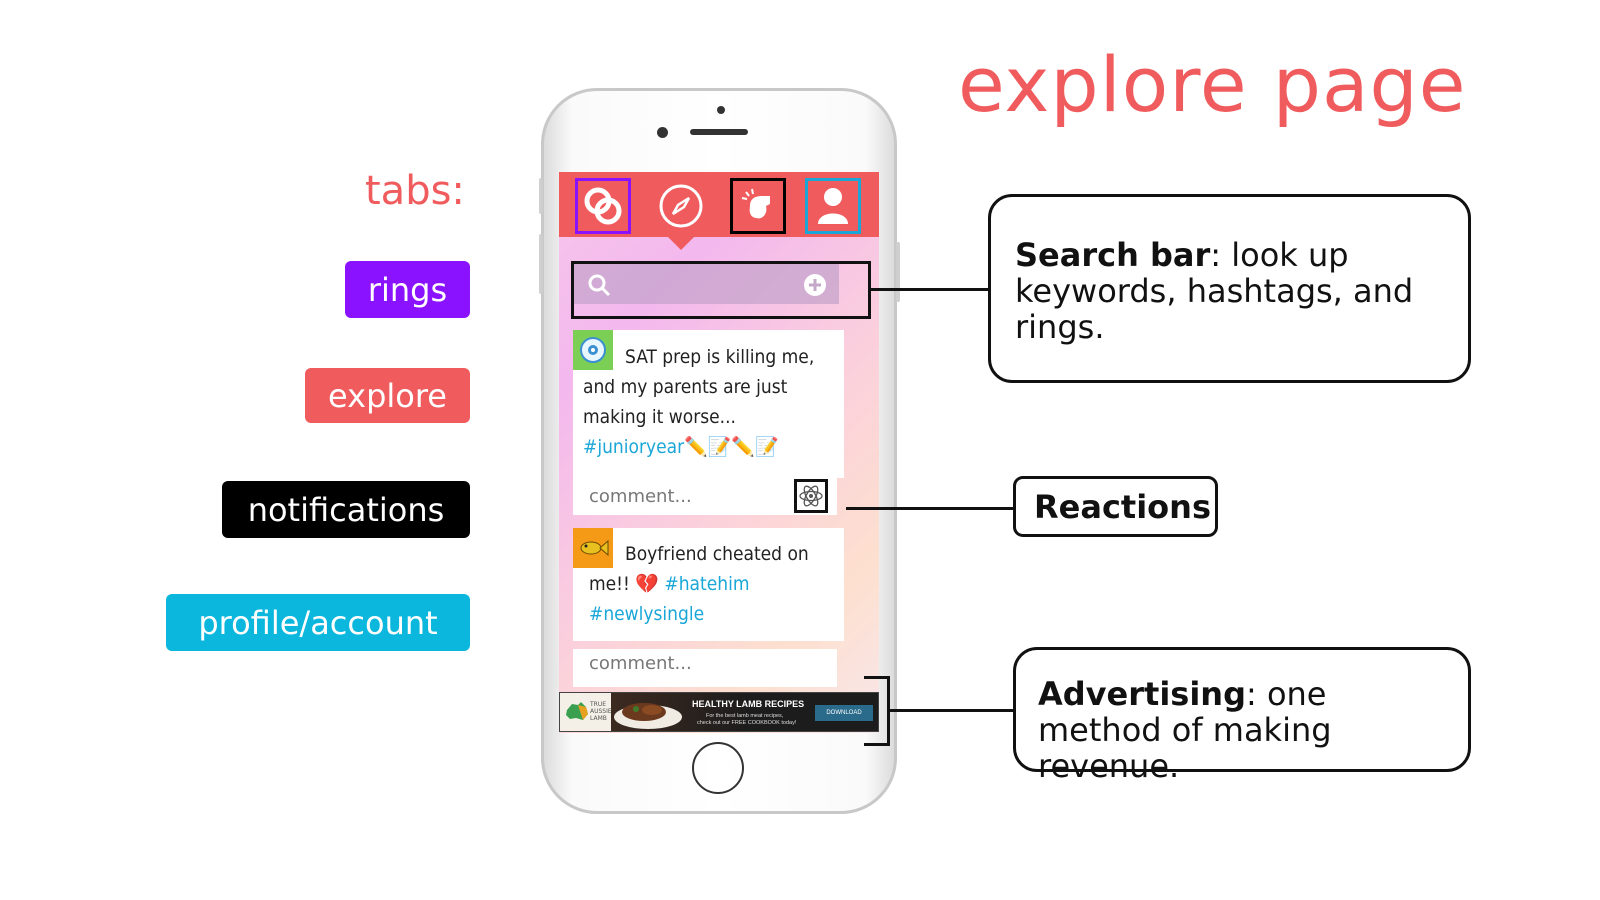 This screenshot has width=1600, height=900. Describe the element at coordinates (1113, 255) in the screenshot. I see `callout-bold: Search bar` at that location.